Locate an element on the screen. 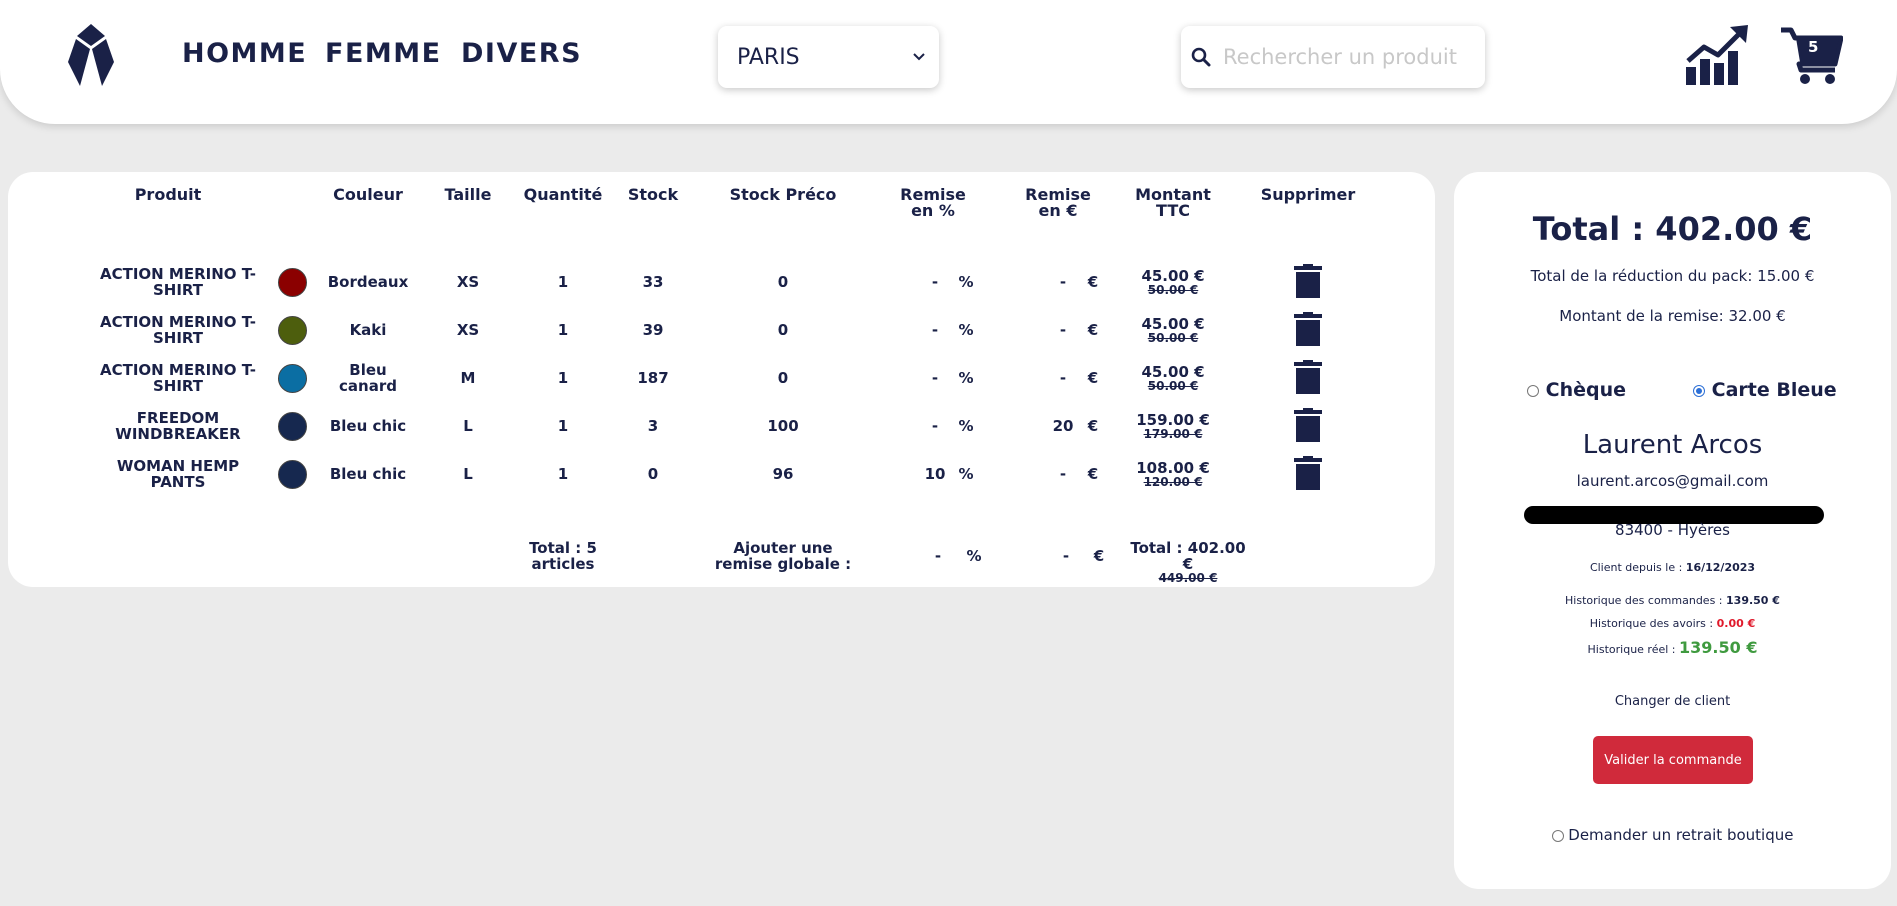 The height and width of the screenshot is (906, 1897). discount-eur-input: 20 is located at coordinates (1063, 426).